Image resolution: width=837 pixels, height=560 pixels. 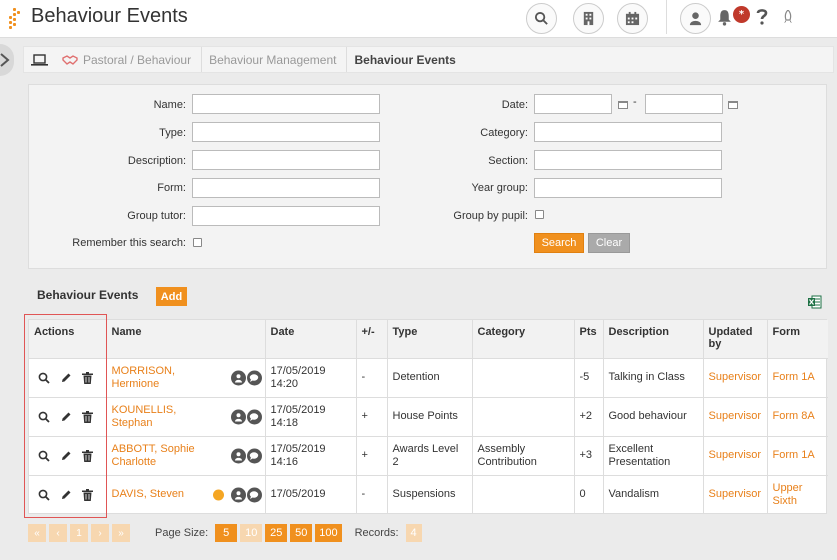 I want to click on pupil-name-link: ABBOTT, Sophie Charlotte, so click(x=154, y=456).